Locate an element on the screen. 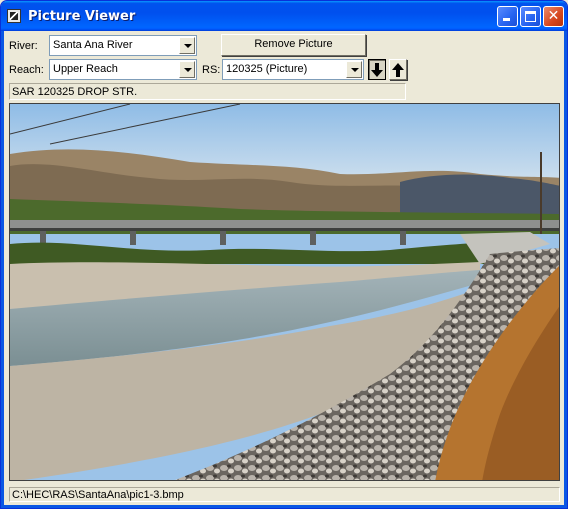 This screenshot has height=509, width=568. close-button: ✕ is located at coordinates (553, 16).